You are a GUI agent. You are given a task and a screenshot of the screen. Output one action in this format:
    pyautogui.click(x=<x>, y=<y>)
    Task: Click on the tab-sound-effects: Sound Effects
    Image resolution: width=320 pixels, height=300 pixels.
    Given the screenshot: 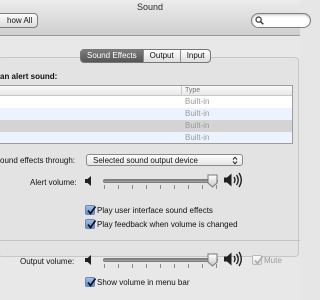 What is the action you would take?
    pyautogui.click(x=112, y=56)
    